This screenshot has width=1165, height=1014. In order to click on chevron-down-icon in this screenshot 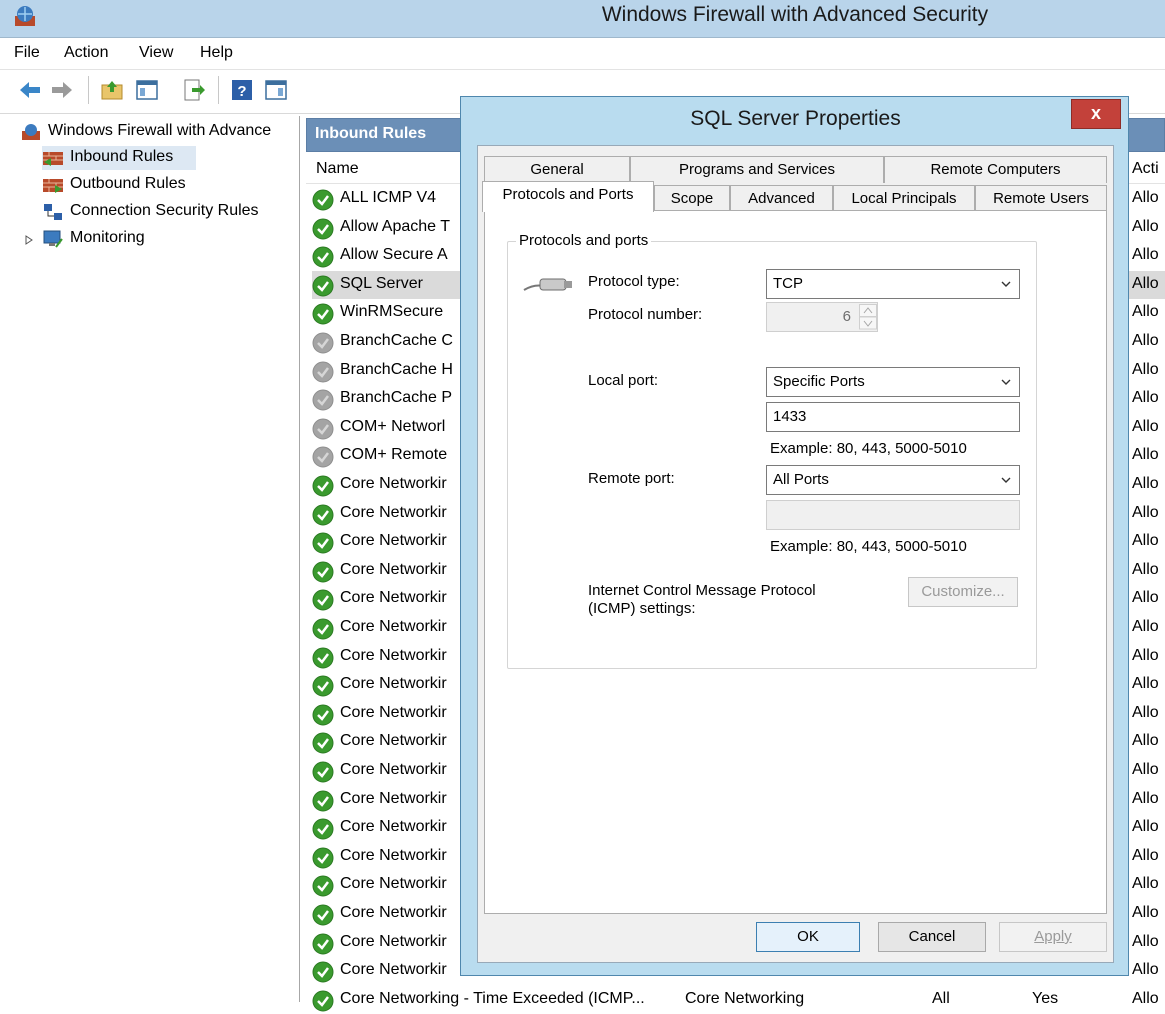, I will do `click(1006, 284)`.